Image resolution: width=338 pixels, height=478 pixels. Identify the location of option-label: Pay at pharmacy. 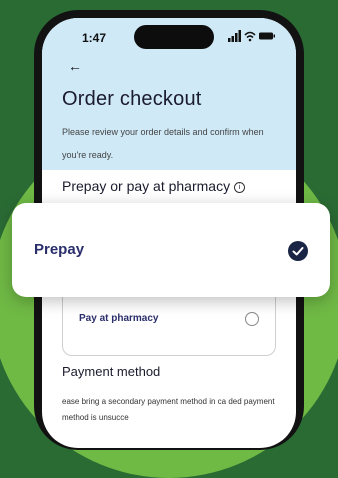
(119, 318).